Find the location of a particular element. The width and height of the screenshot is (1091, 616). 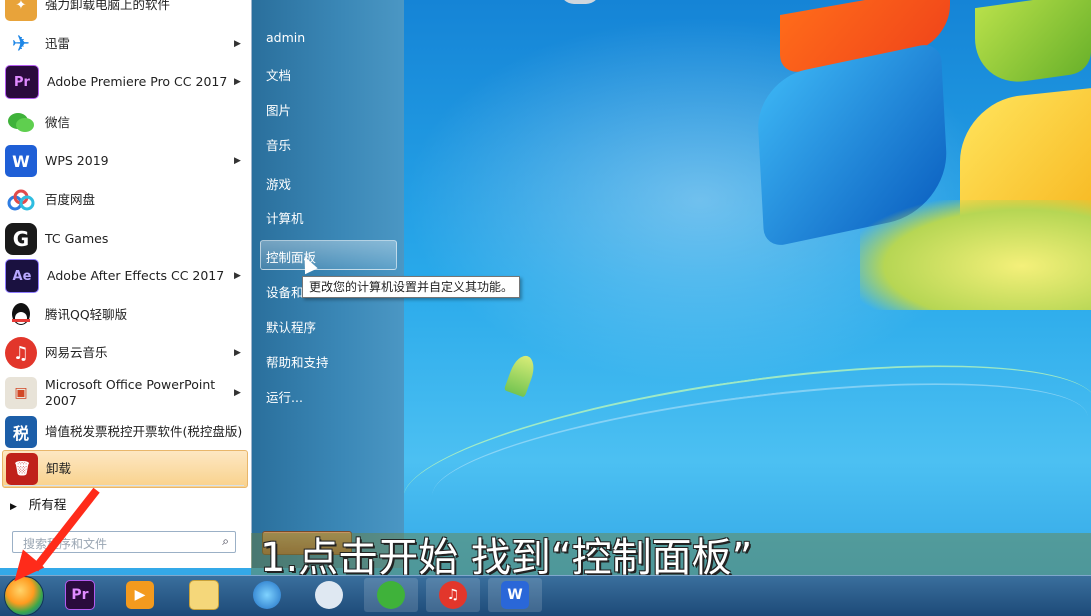

app-item-premiere: Pr Adobe Premiere Pro CC 2017 ▶ is located at coordinates (125, 82).